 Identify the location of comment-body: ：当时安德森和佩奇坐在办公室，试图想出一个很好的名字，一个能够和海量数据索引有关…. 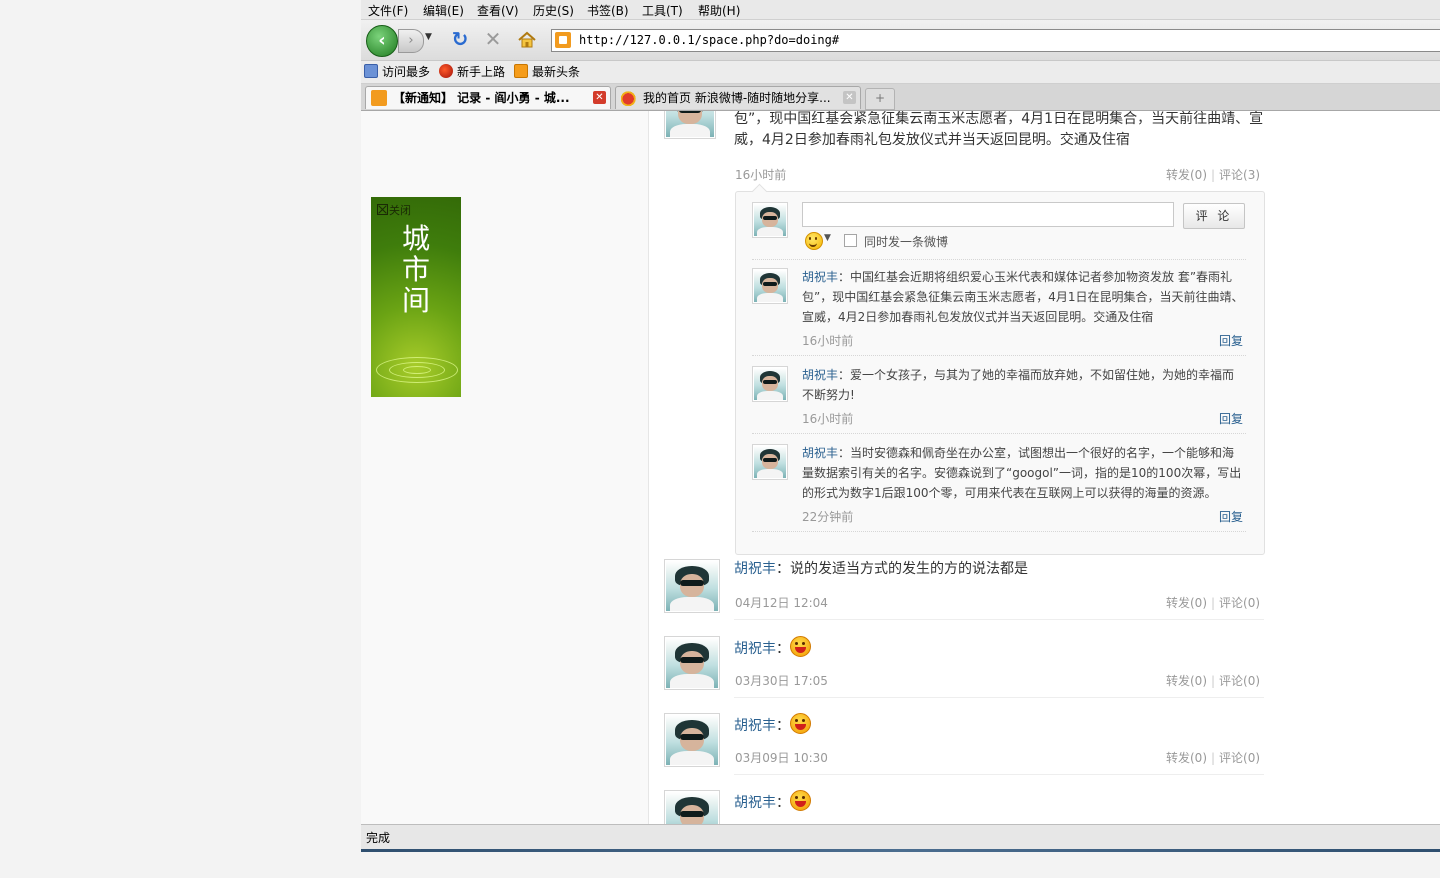
(1022, 473).